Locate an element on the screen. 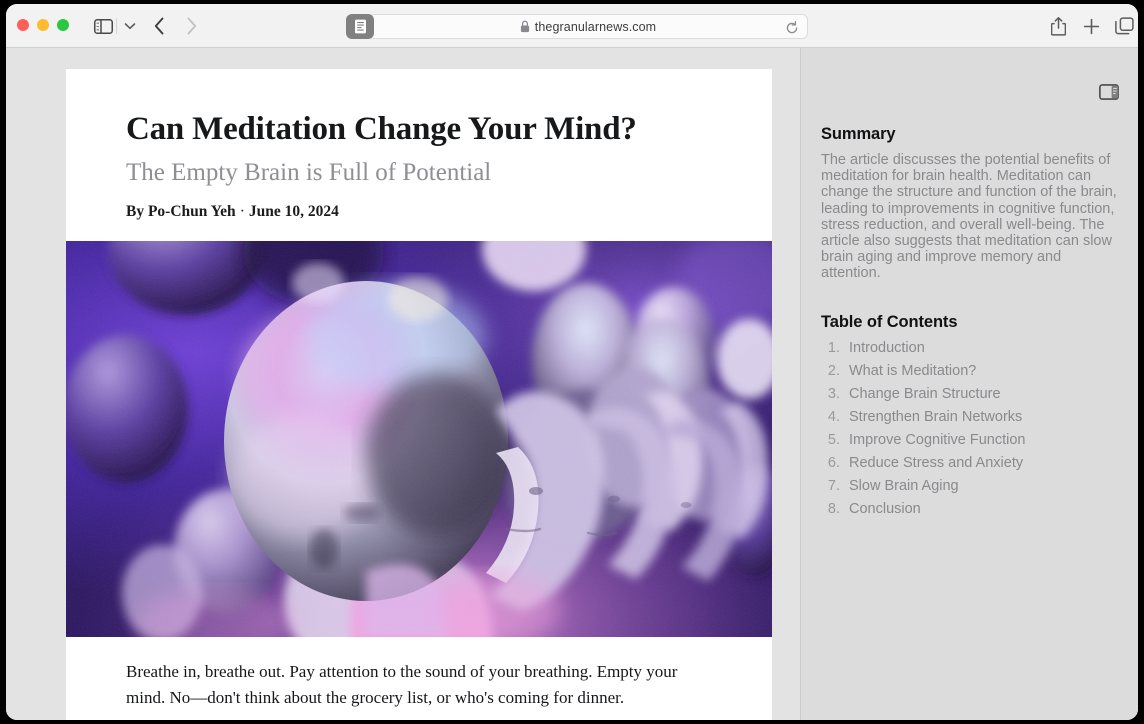 The image size is (1144, 724). page-title: Can Meditation Change Your Mind? is located at coordinates (381, 129).